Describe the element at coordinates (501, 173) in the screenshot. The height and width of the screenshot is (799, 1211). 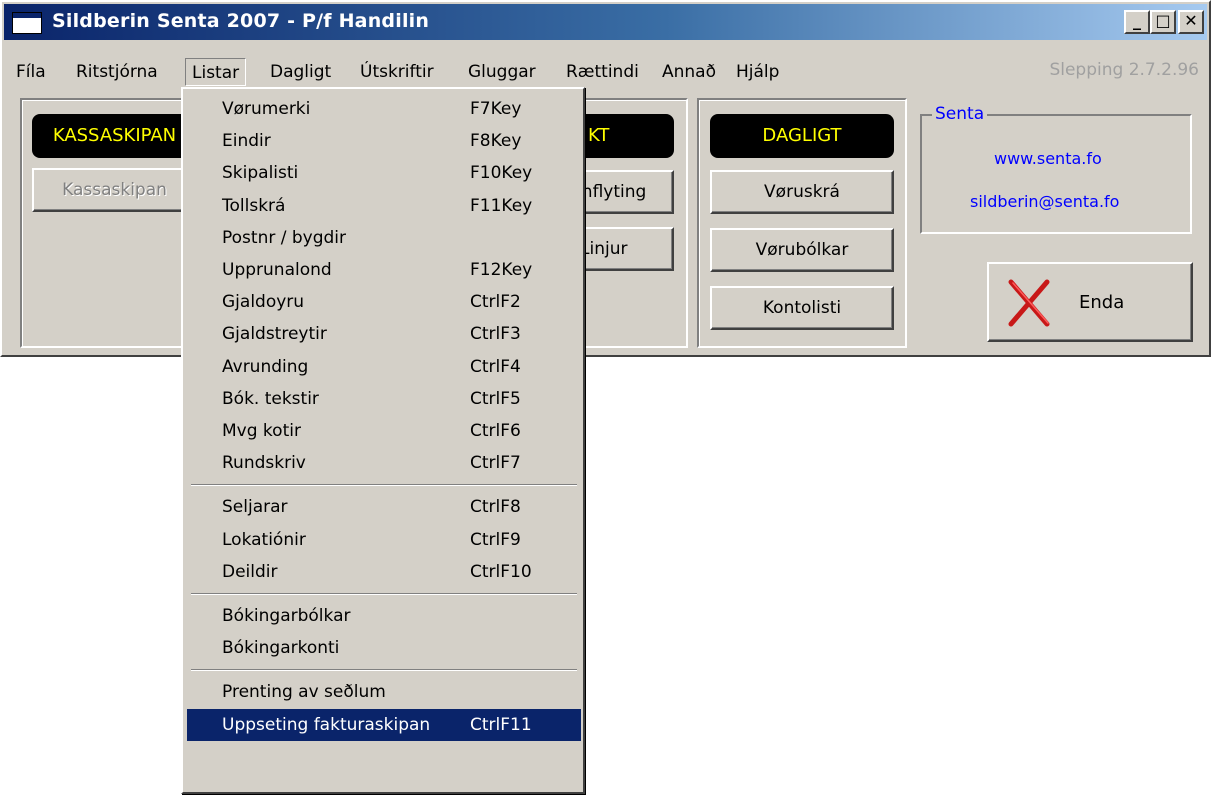
I see `menu-item-shortcut: F10Key` at that location.